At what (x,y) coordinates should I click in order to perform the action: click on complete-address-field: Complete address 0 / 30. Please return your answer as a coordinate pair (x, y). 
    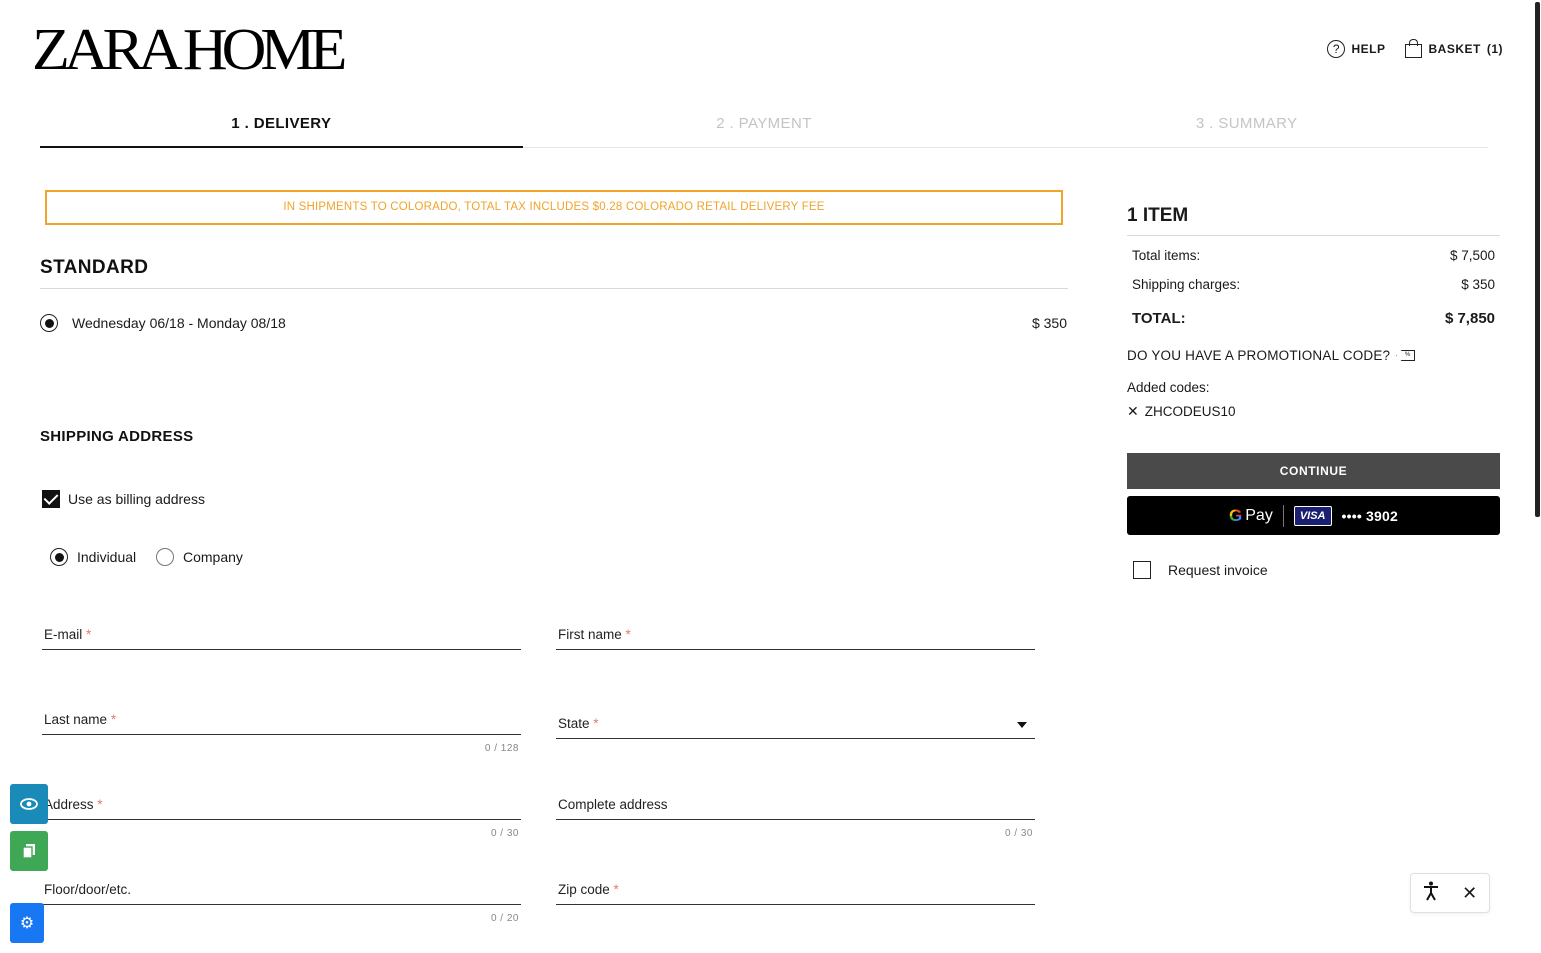
    Looking at the image, I should click on (795, 816).